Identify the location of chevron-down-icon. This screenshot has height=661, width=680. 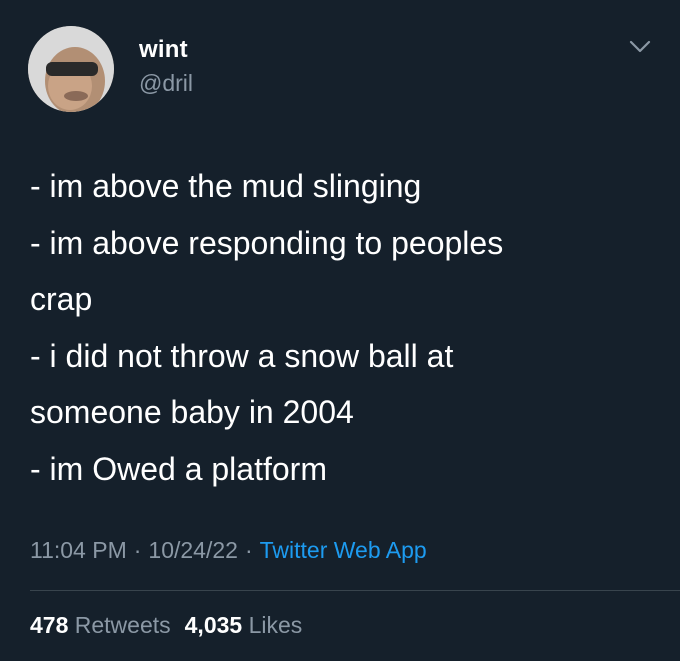
(640, 48).